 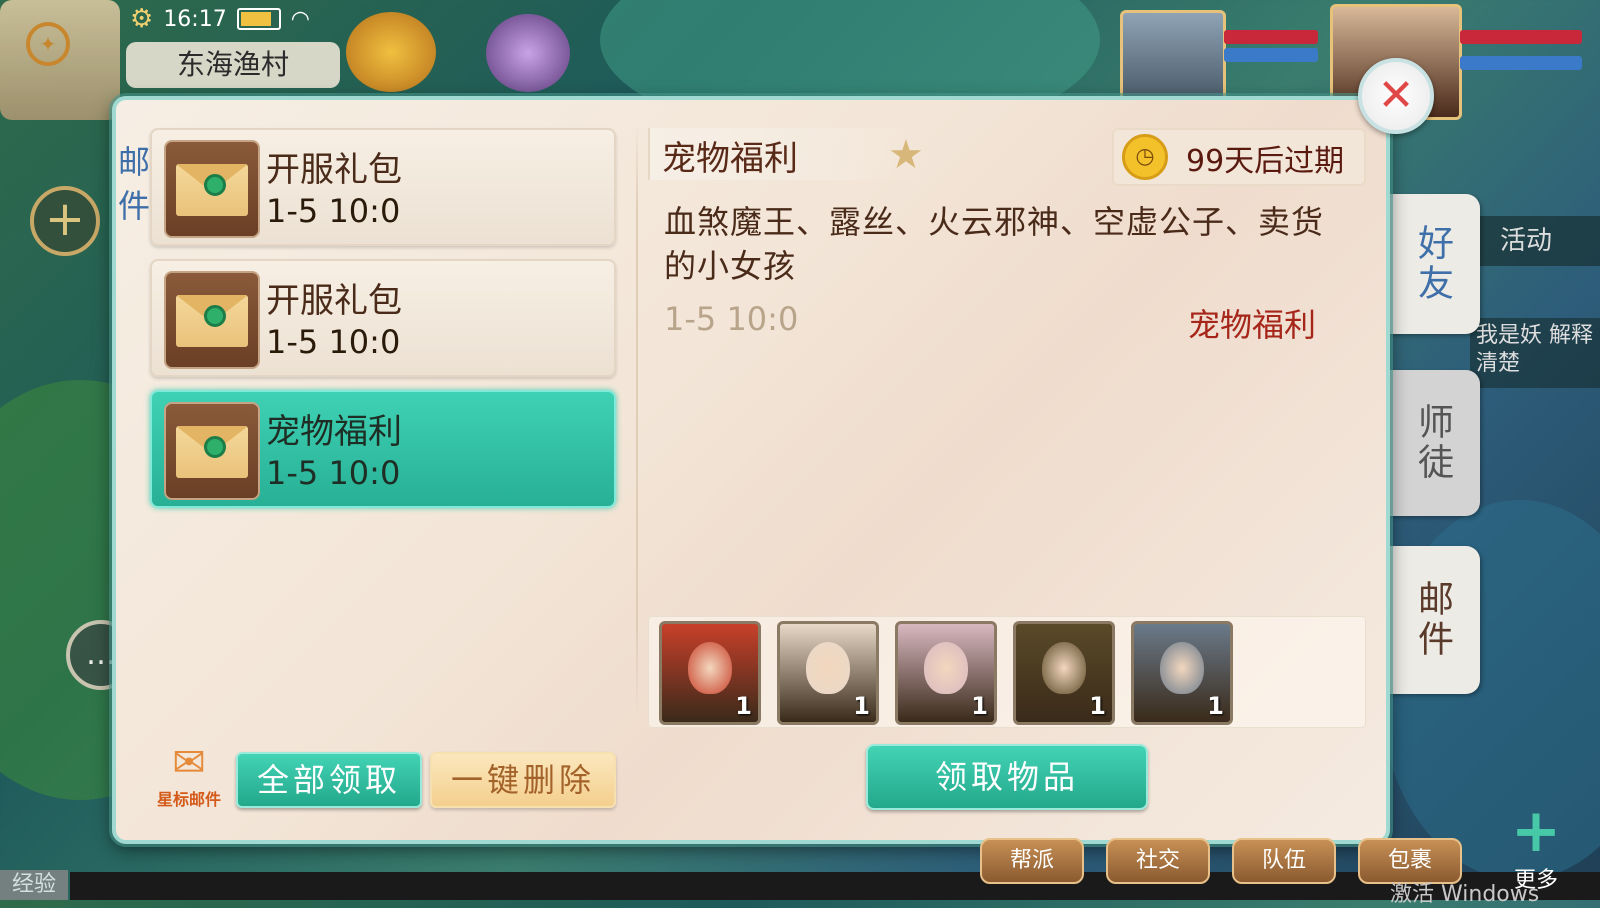 I want to click on crystal-orb-icon, so click(x=528, y=53).